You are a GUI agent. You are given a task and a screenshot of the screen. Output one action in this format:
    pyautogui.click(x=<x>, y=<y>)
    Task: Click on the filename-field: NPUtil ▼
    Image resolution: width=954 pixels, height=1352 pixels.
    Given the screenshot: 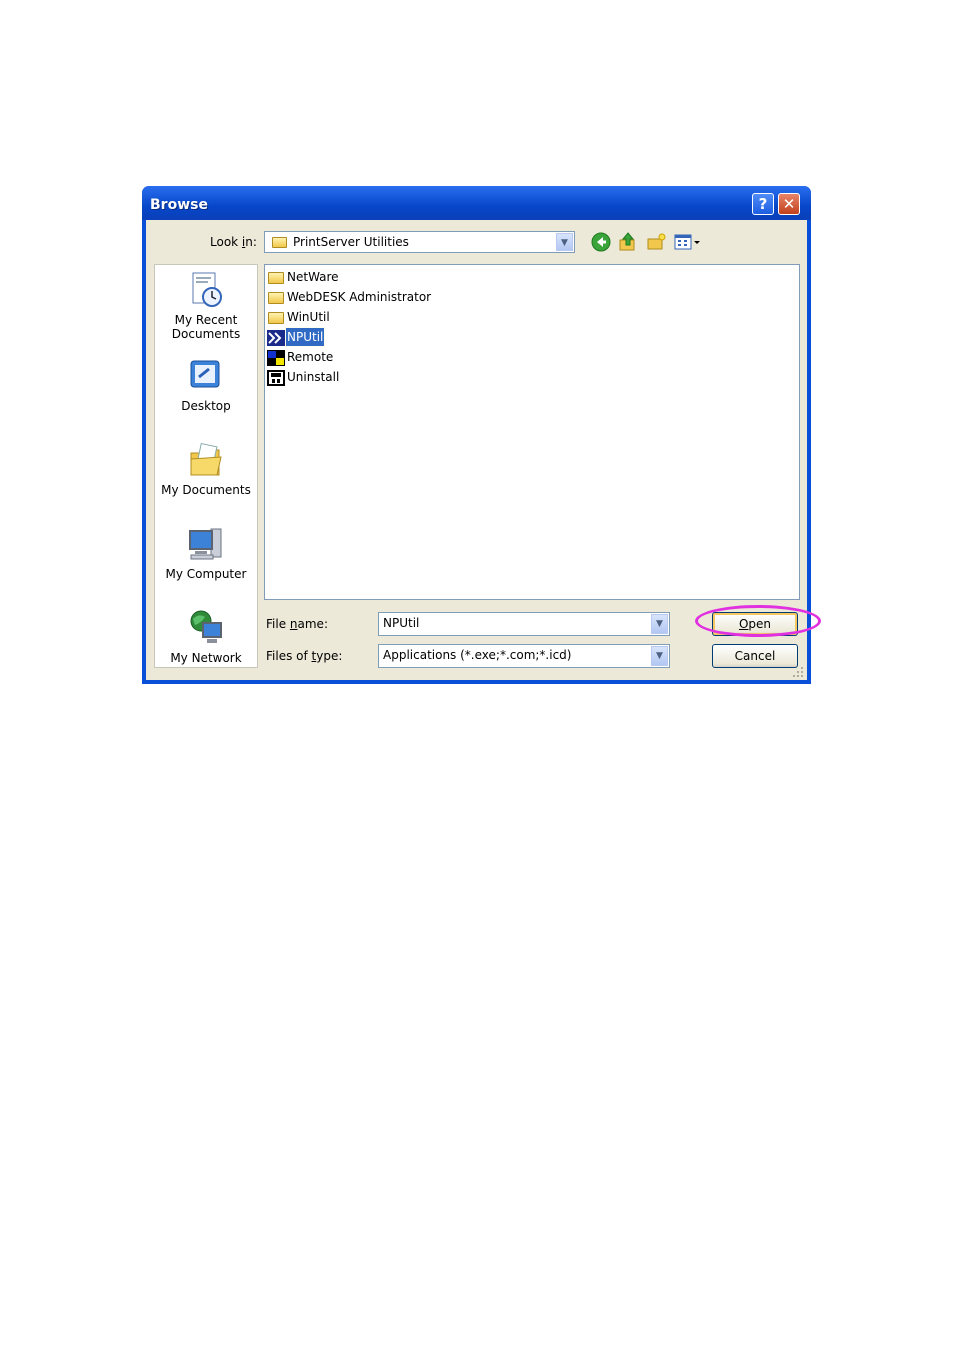 What is the action you would take?
    pyautogui.click(x=524, y=624)
    